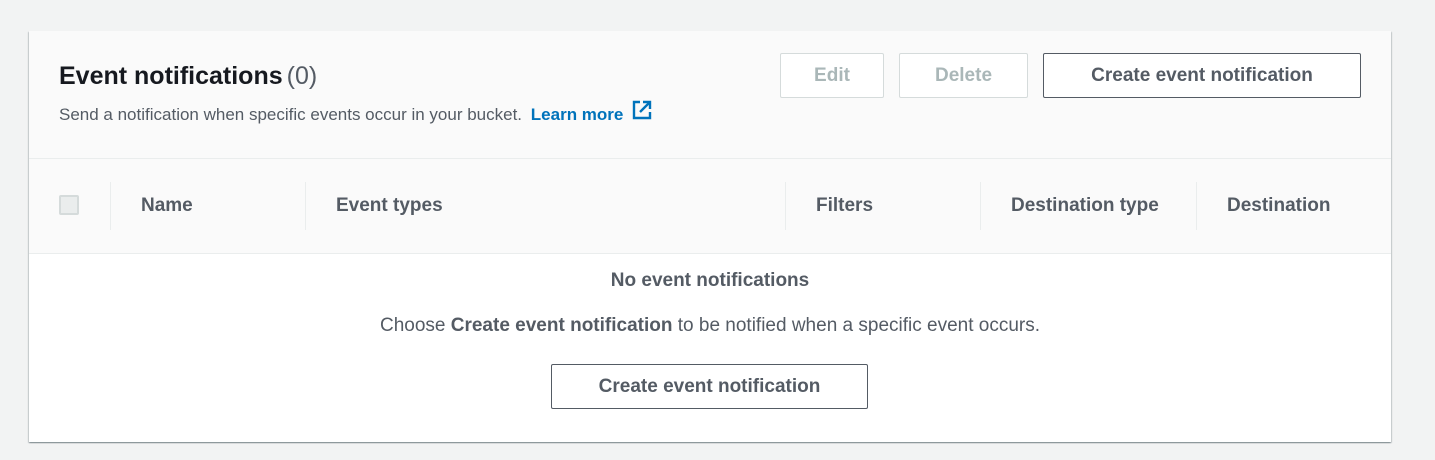 The height and width of the screenshot is (460, 1435). Describe the element at coordinates (302, 76) in the screenshot. I see `notification-count: (0)` at that location.